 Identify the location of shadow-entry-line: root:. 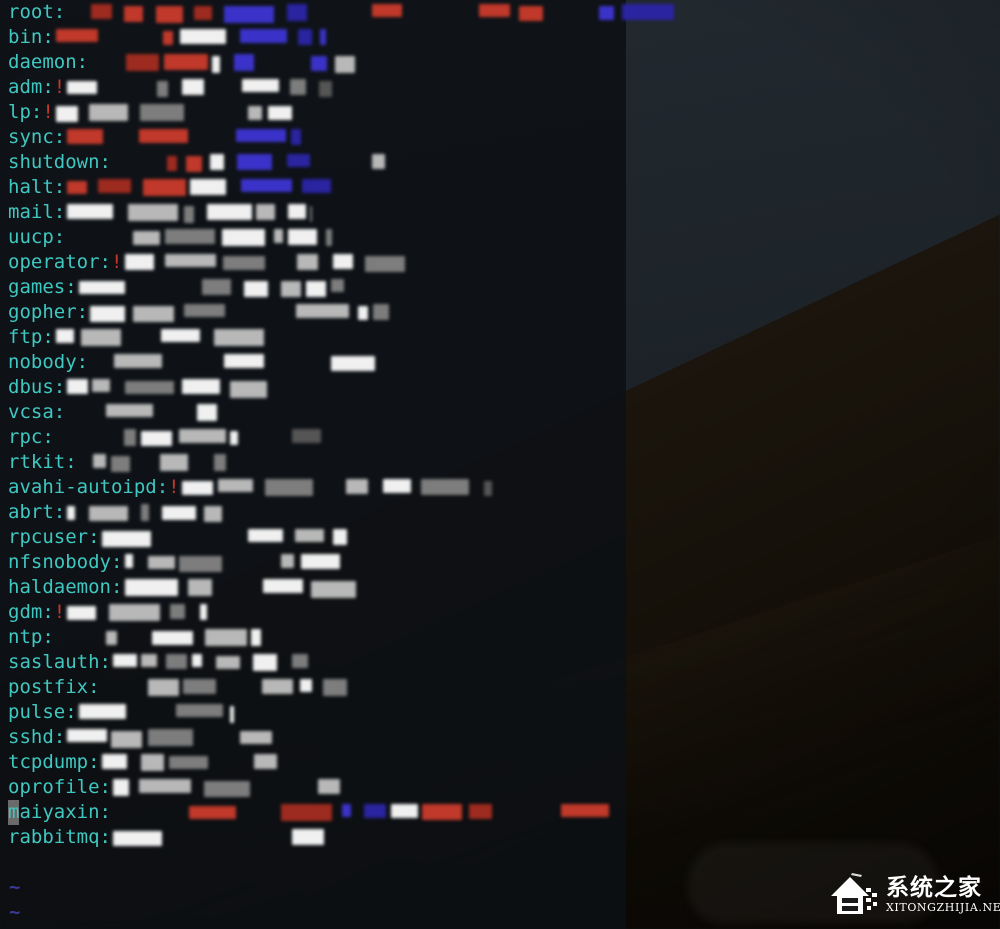
(36, 12).